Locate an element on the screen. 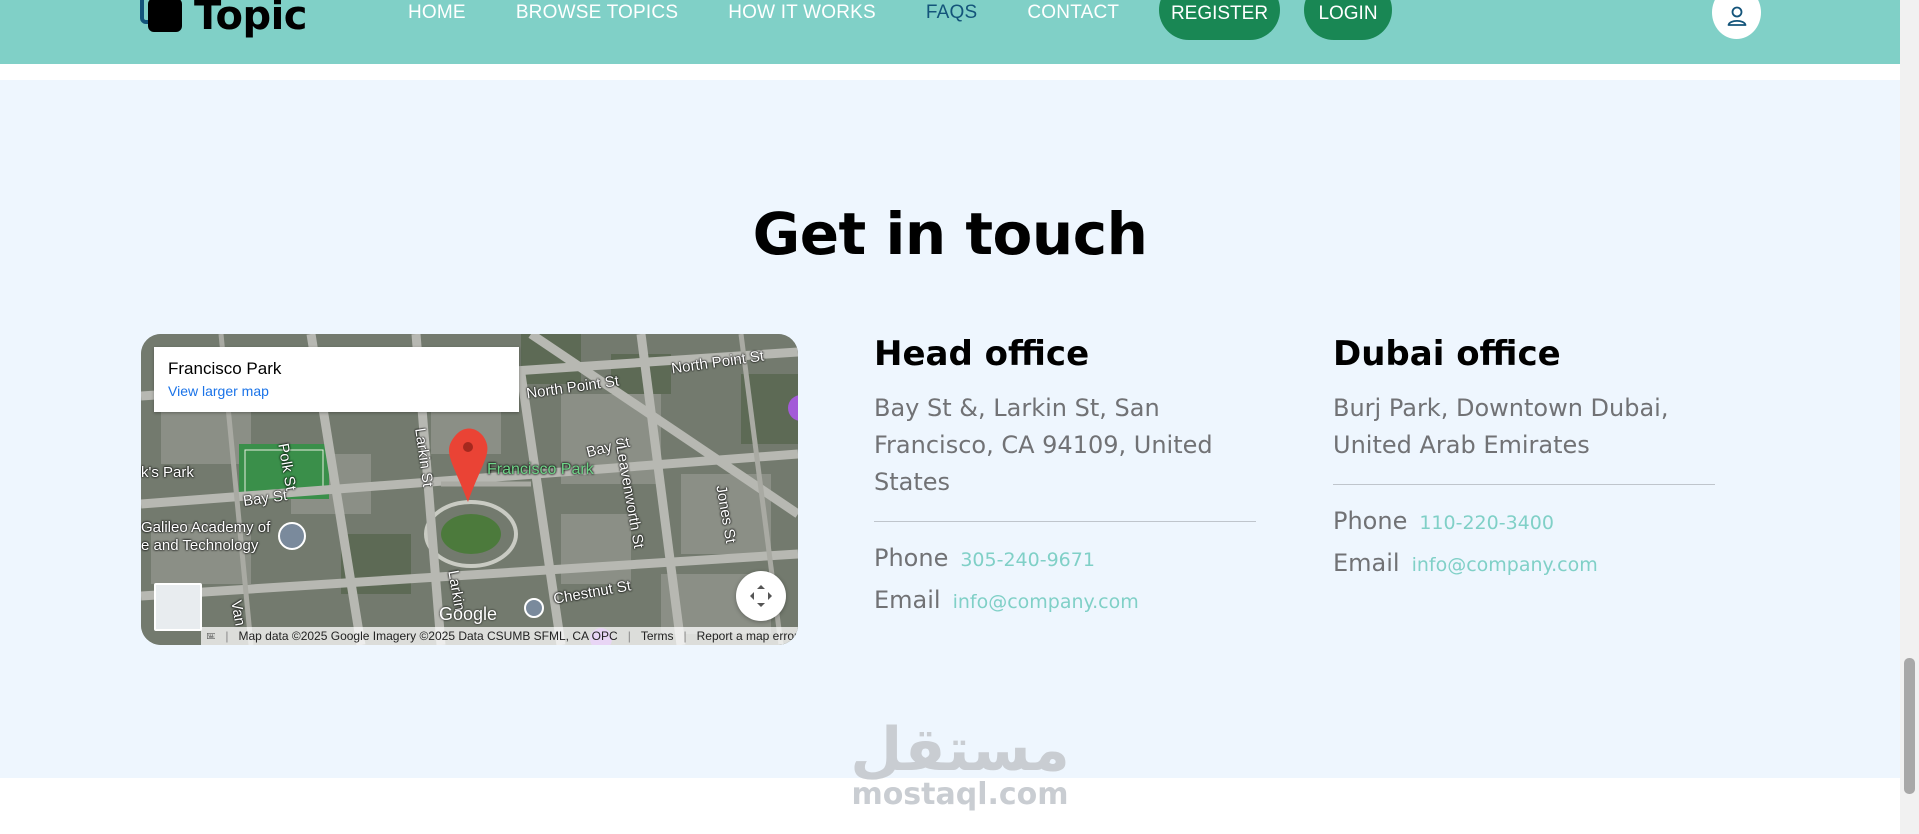 The image size is (1919, 834). head-office-phone-row: Phone 305-240-9671 is located at coordinates (1065, 565).